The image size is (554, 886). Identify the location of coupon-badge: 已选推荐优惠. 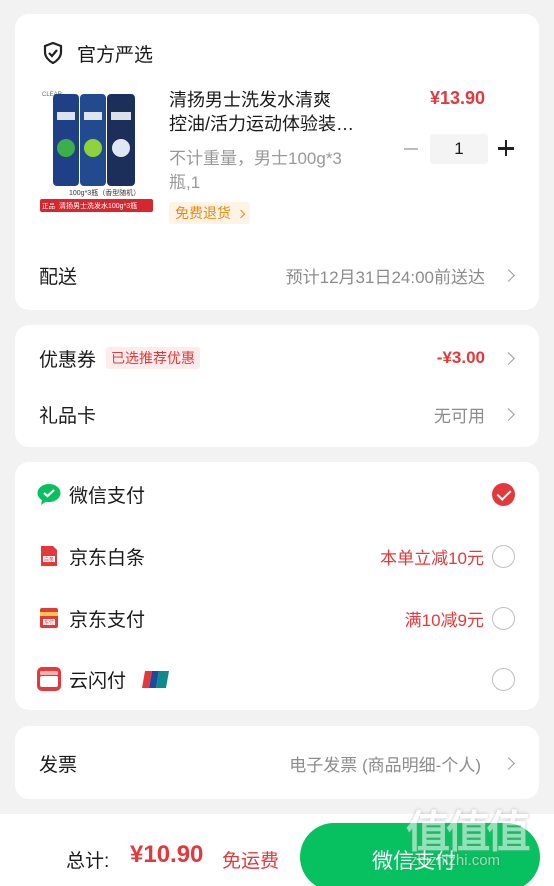
(153, 358).